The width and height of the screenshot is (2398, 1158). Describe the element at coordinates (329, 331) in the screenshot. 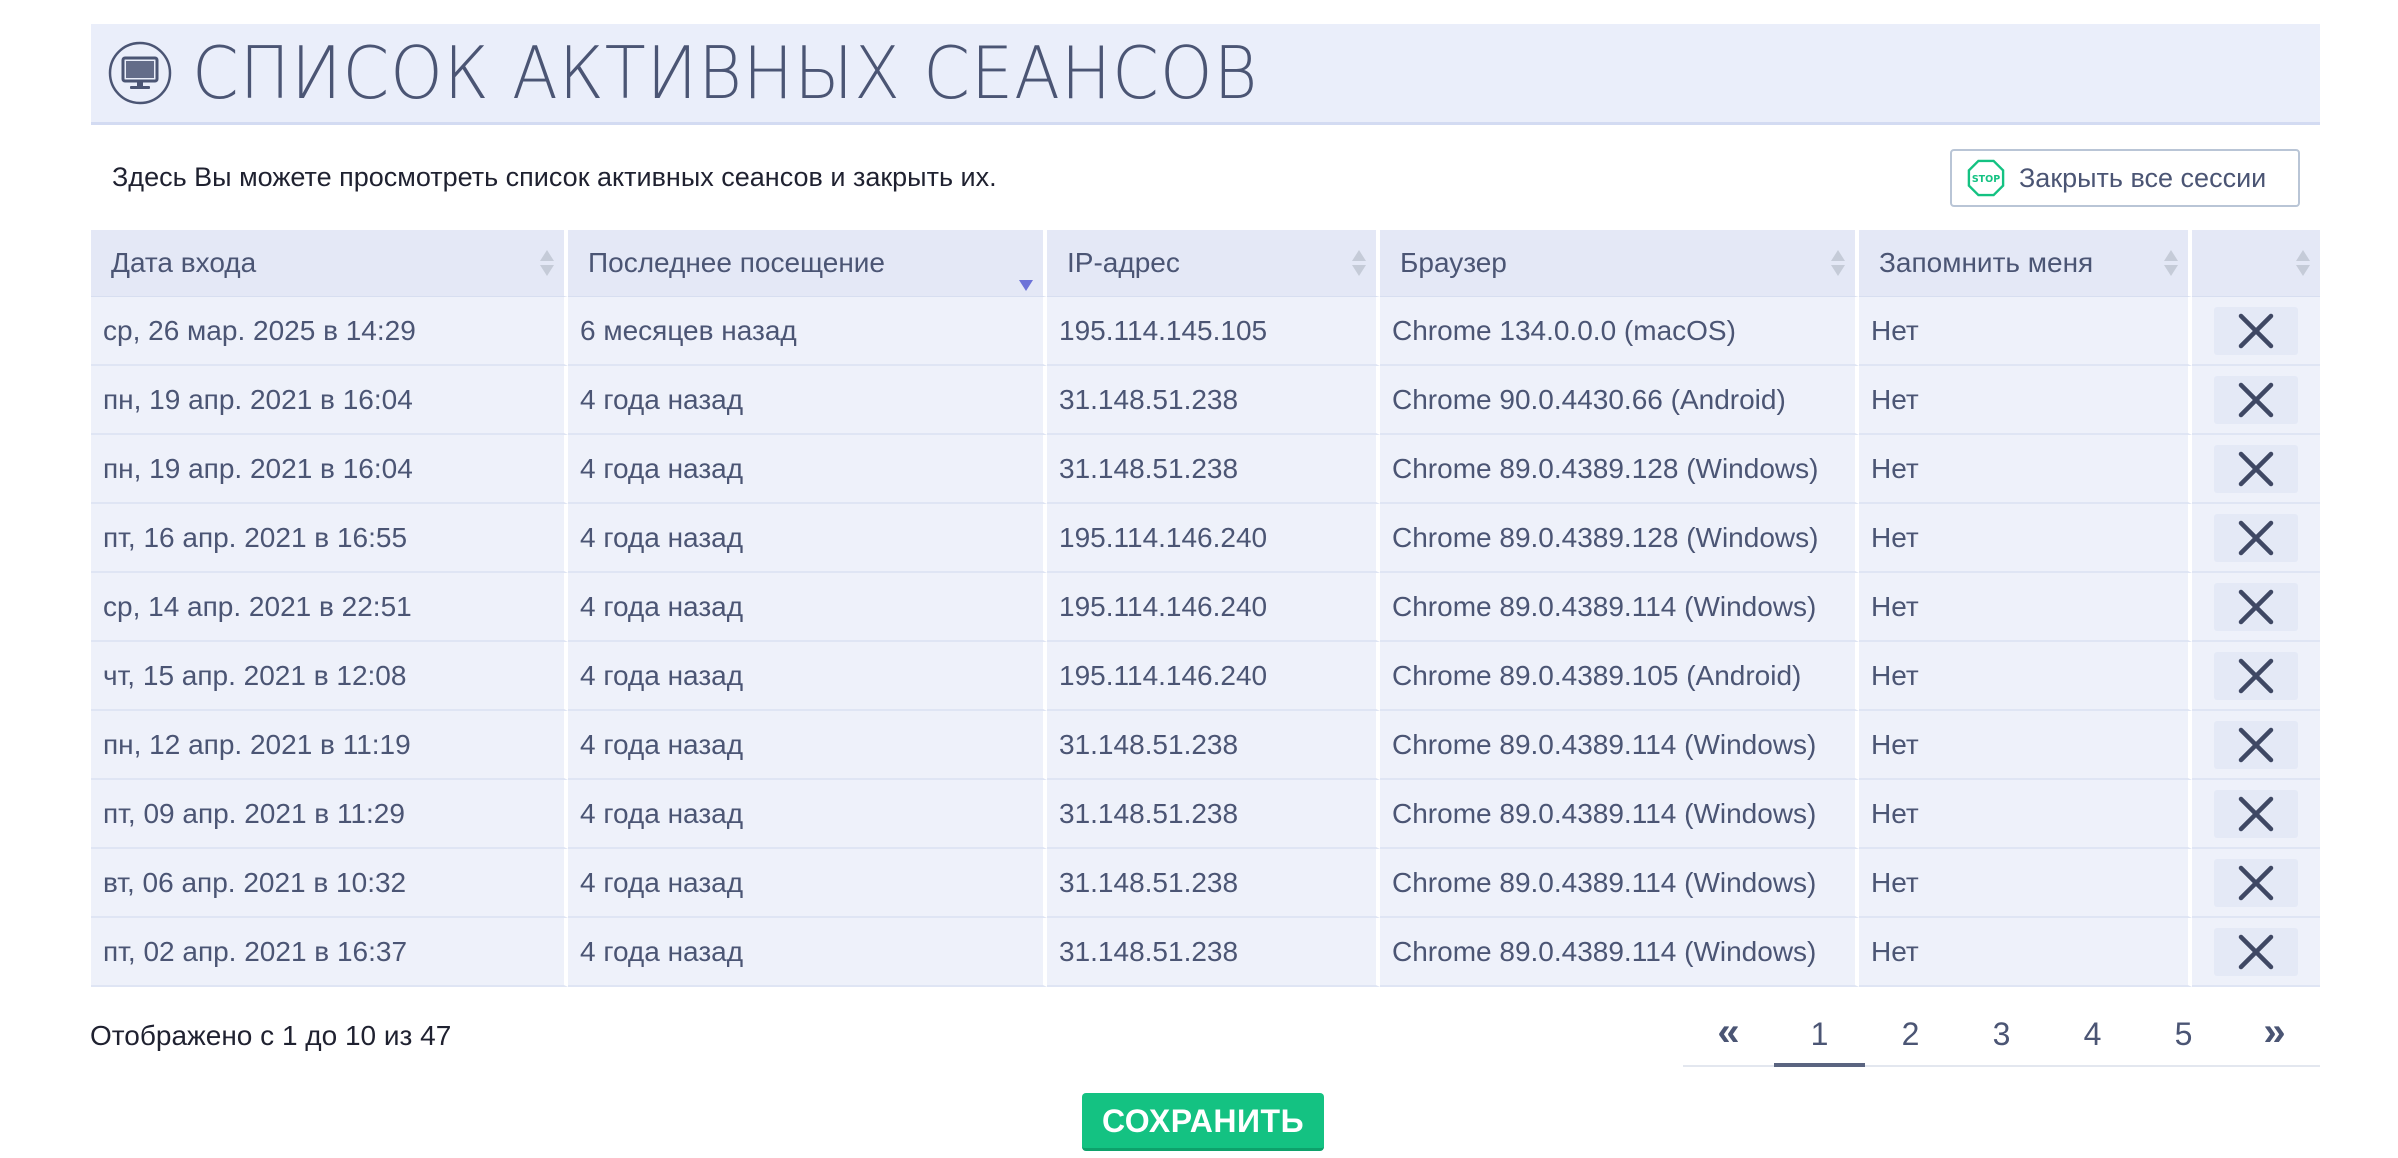

I see `cell-date: ср, 26 мар. 2025 в 14:29` at that location.